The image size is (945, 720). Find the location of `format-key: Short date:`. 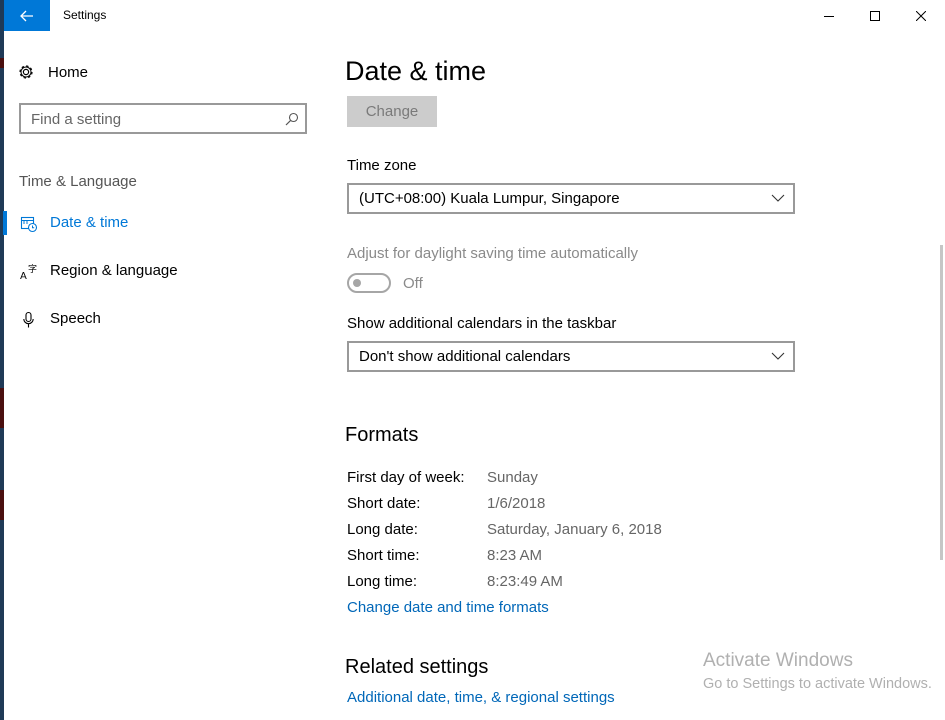

format-key: Short date: is located at coordinates (384, 503).